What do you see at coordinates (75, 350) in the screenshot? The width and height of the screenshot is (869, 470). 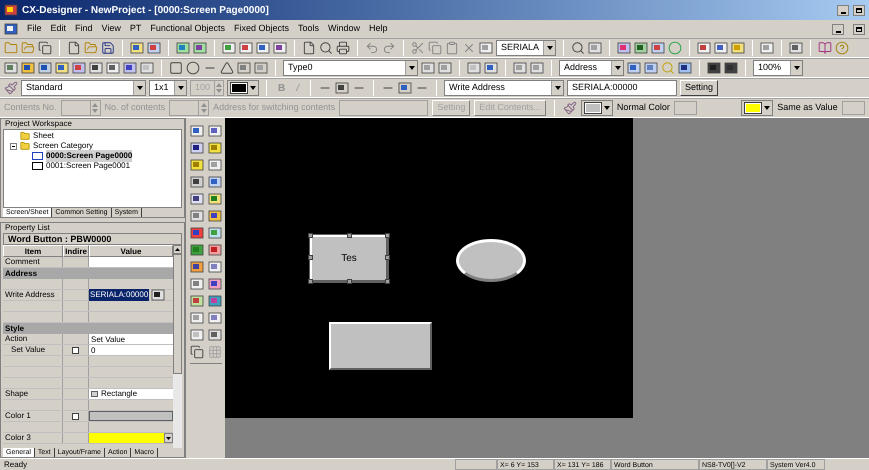 I see `checkbox` at bounding box center [75, 350].